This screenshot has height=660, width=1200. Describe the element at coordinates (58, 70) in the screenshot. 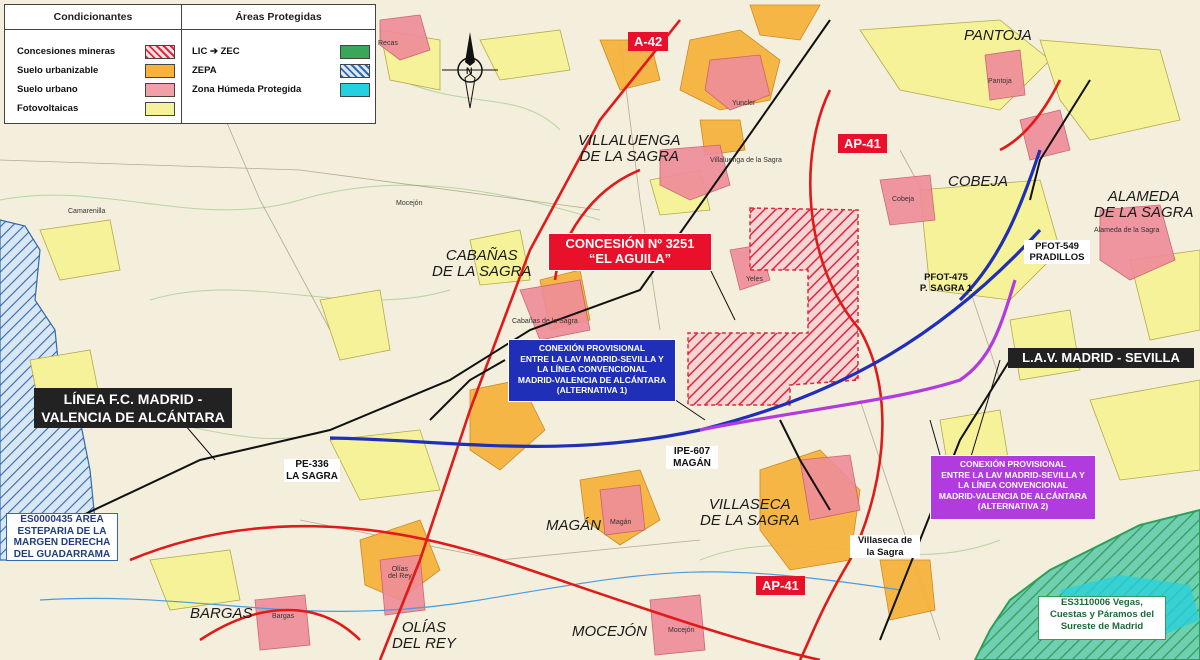

I see `legend-item-urbanizable: Suelo urbanizable` at that location.